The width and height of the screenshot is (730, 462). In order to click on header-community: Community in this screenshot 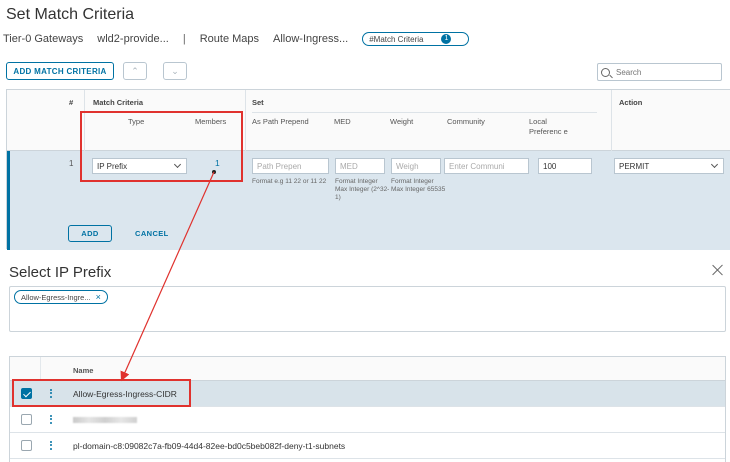, I will do `click(466, 121)`.